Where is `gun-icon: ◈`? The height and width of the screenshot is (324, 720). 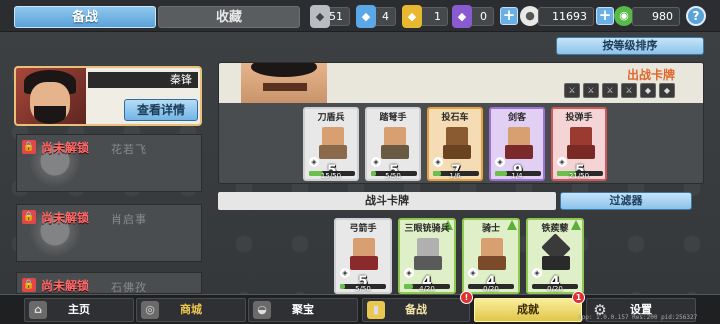 gun-icon: ◈ is located at coordinates (409, 273).